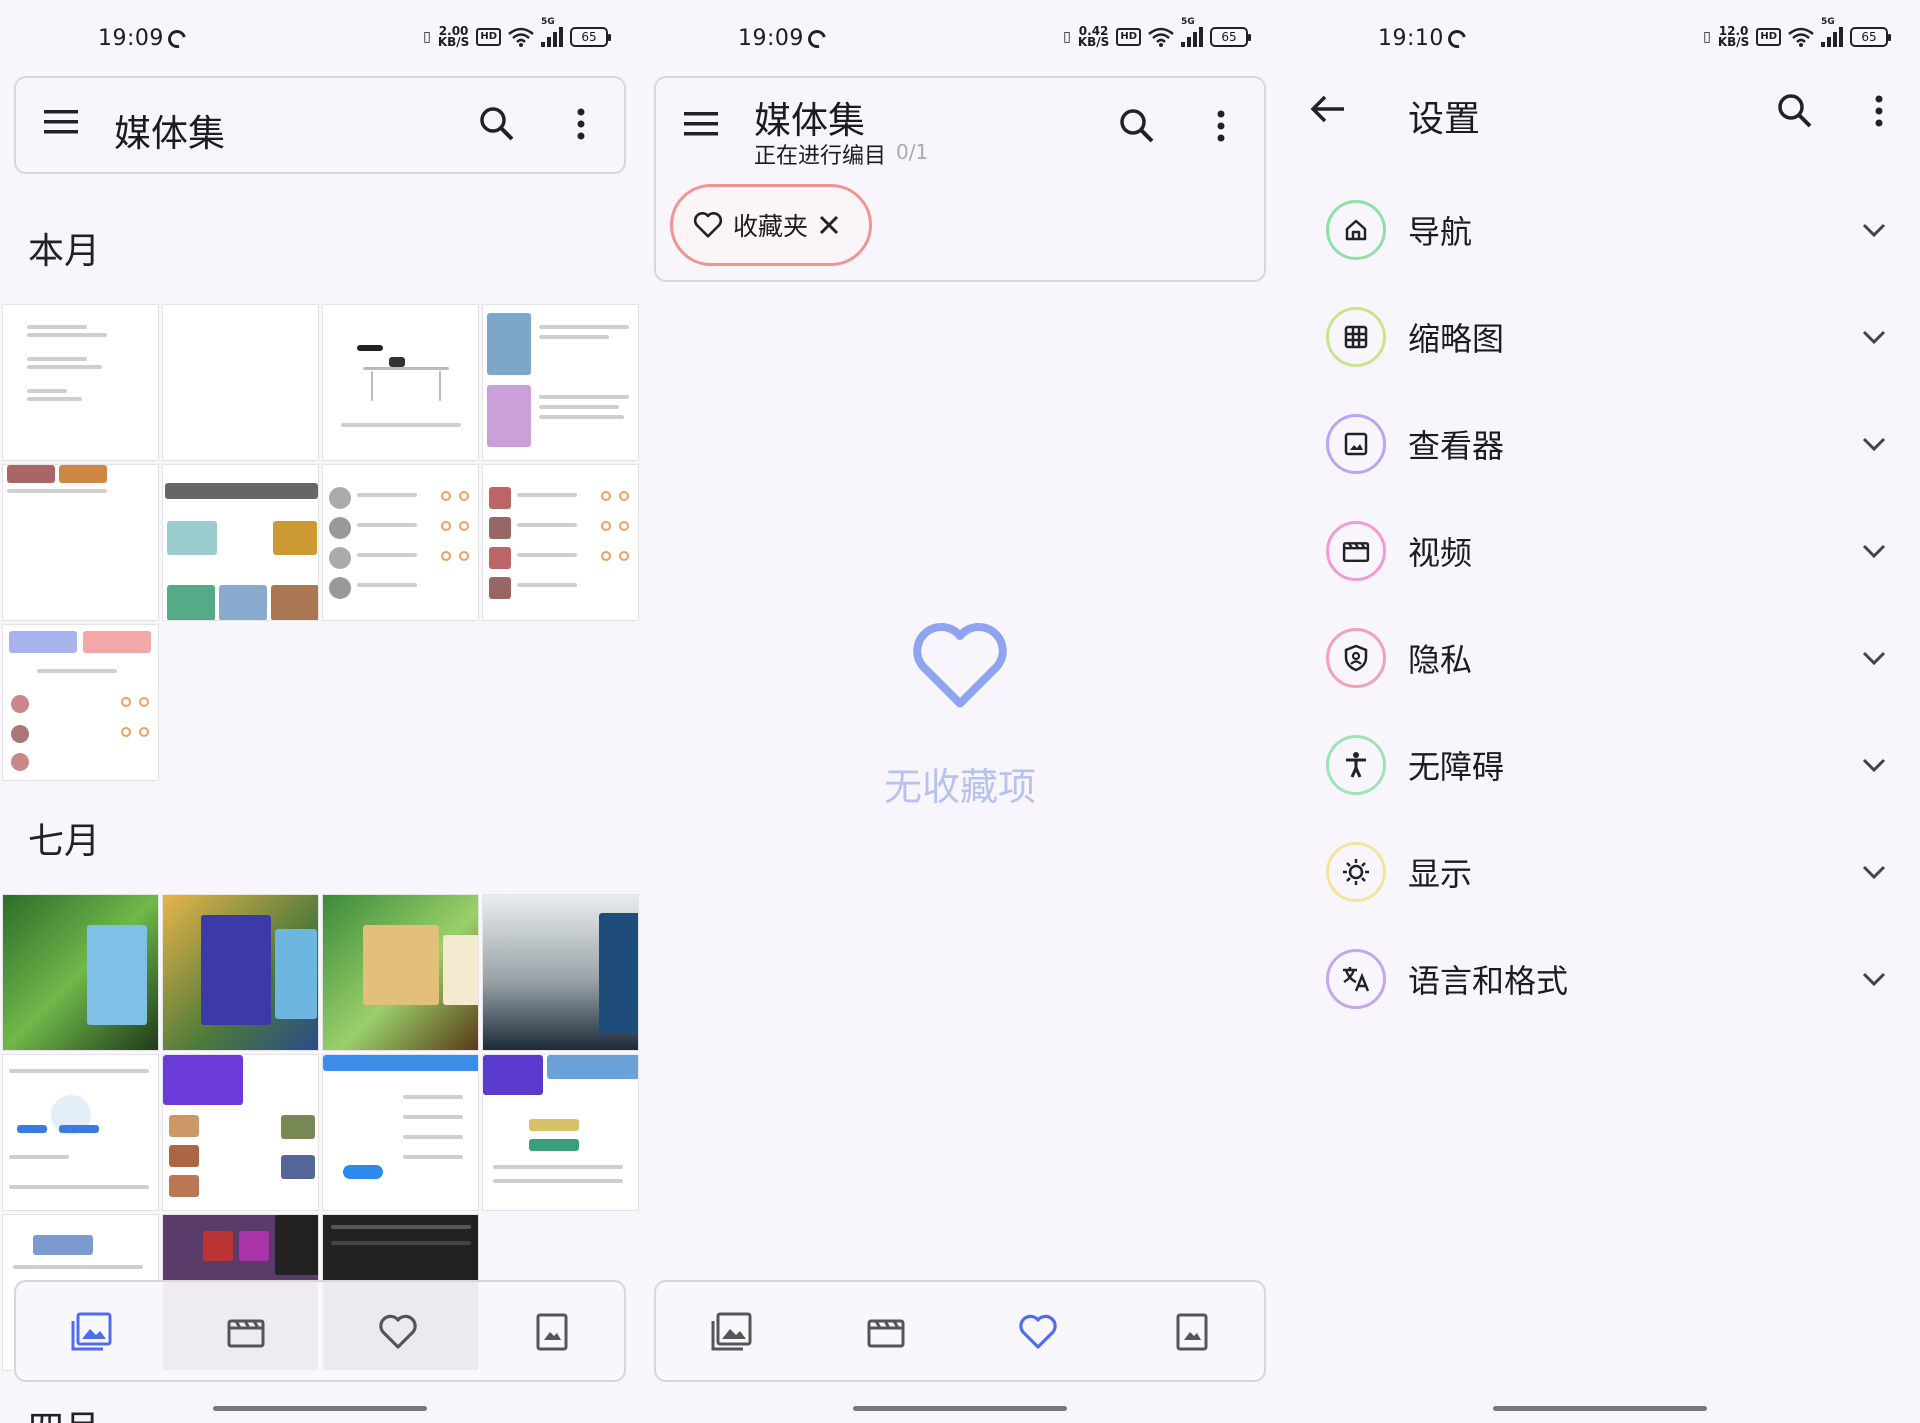 Image resolution: width=1920 pixels, height=1423 pixels. I want to click on home-icon, so click(1356, 230).